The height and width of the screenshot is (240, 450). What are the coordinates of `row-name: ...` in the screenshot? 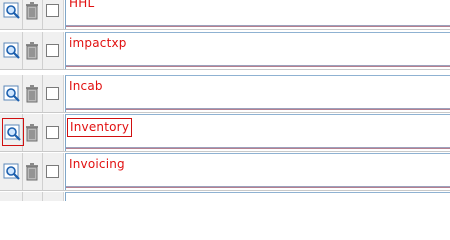 It's located at (75, 198).